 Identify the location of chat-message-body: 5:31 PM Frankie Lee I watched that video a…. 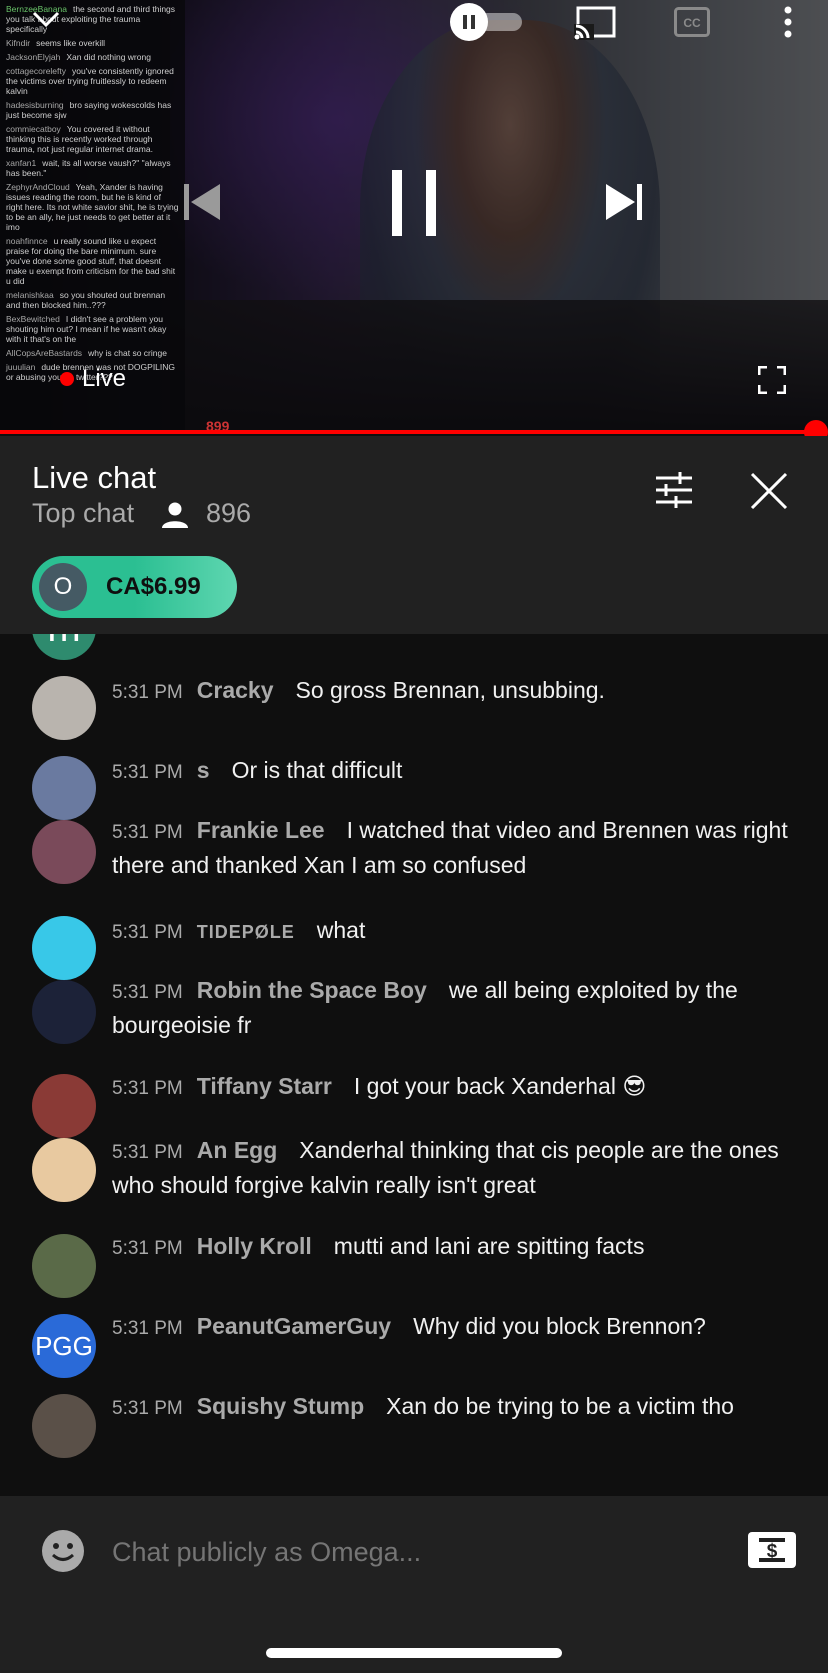
(452, 847).